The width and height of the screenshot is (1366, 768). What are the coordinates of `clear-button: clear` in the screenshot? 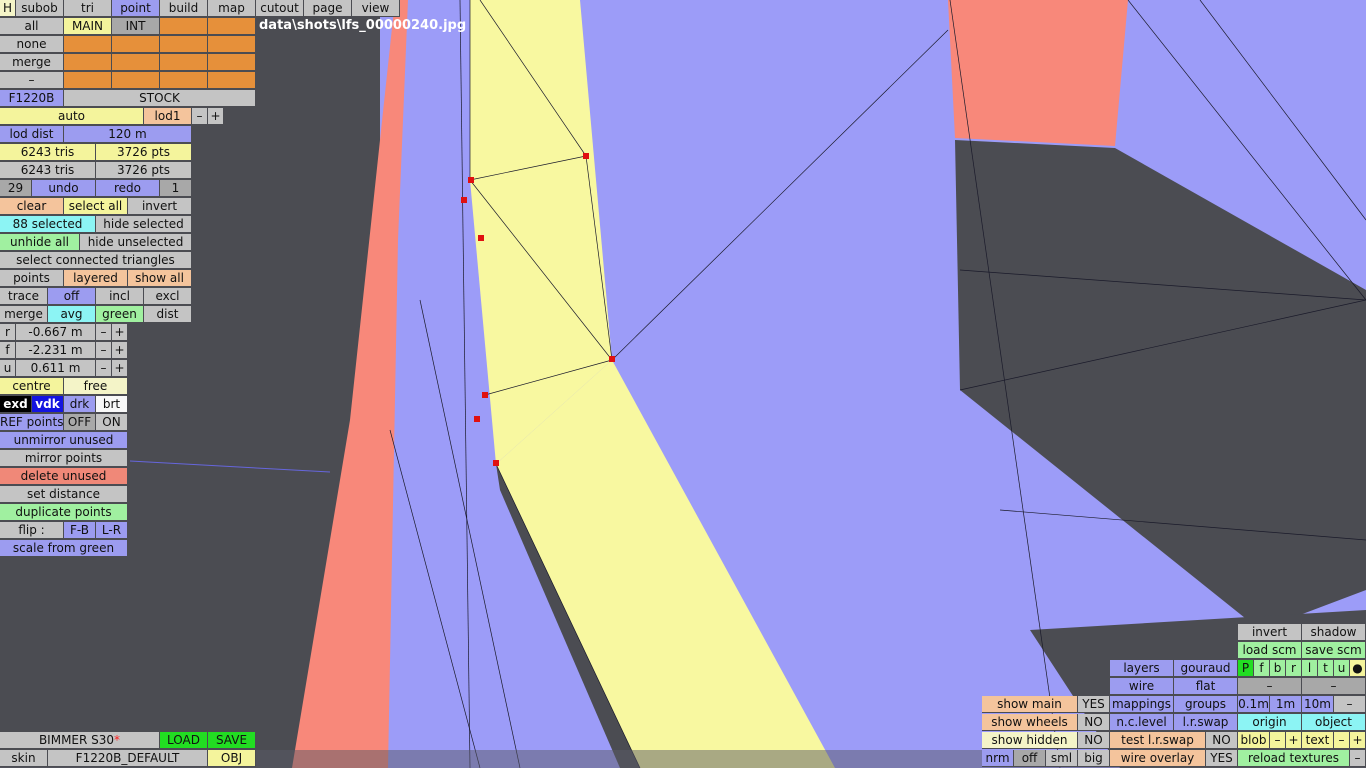 It's located at (32, 206).